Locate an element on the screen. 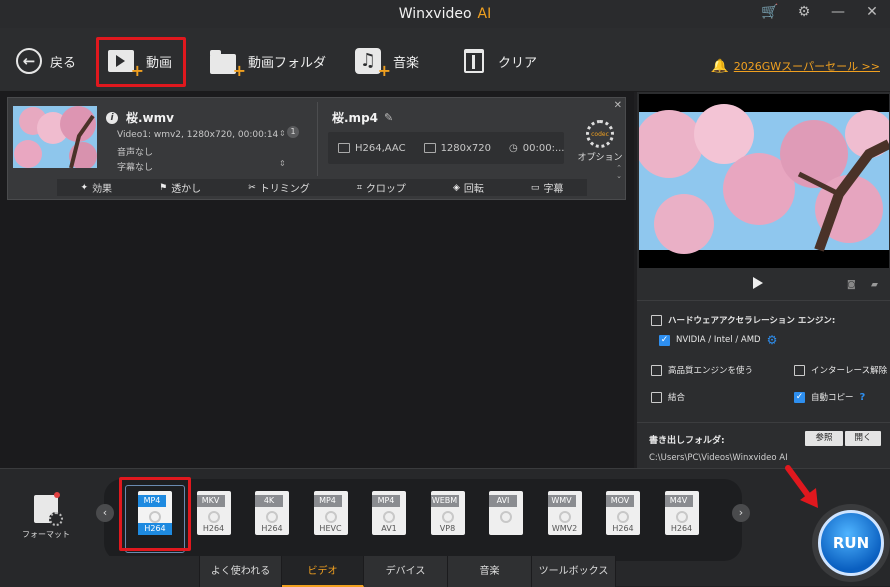 This screenshot has height=587, width=890. format-item: MP4 AV1 is located at coordinates (389, 513).